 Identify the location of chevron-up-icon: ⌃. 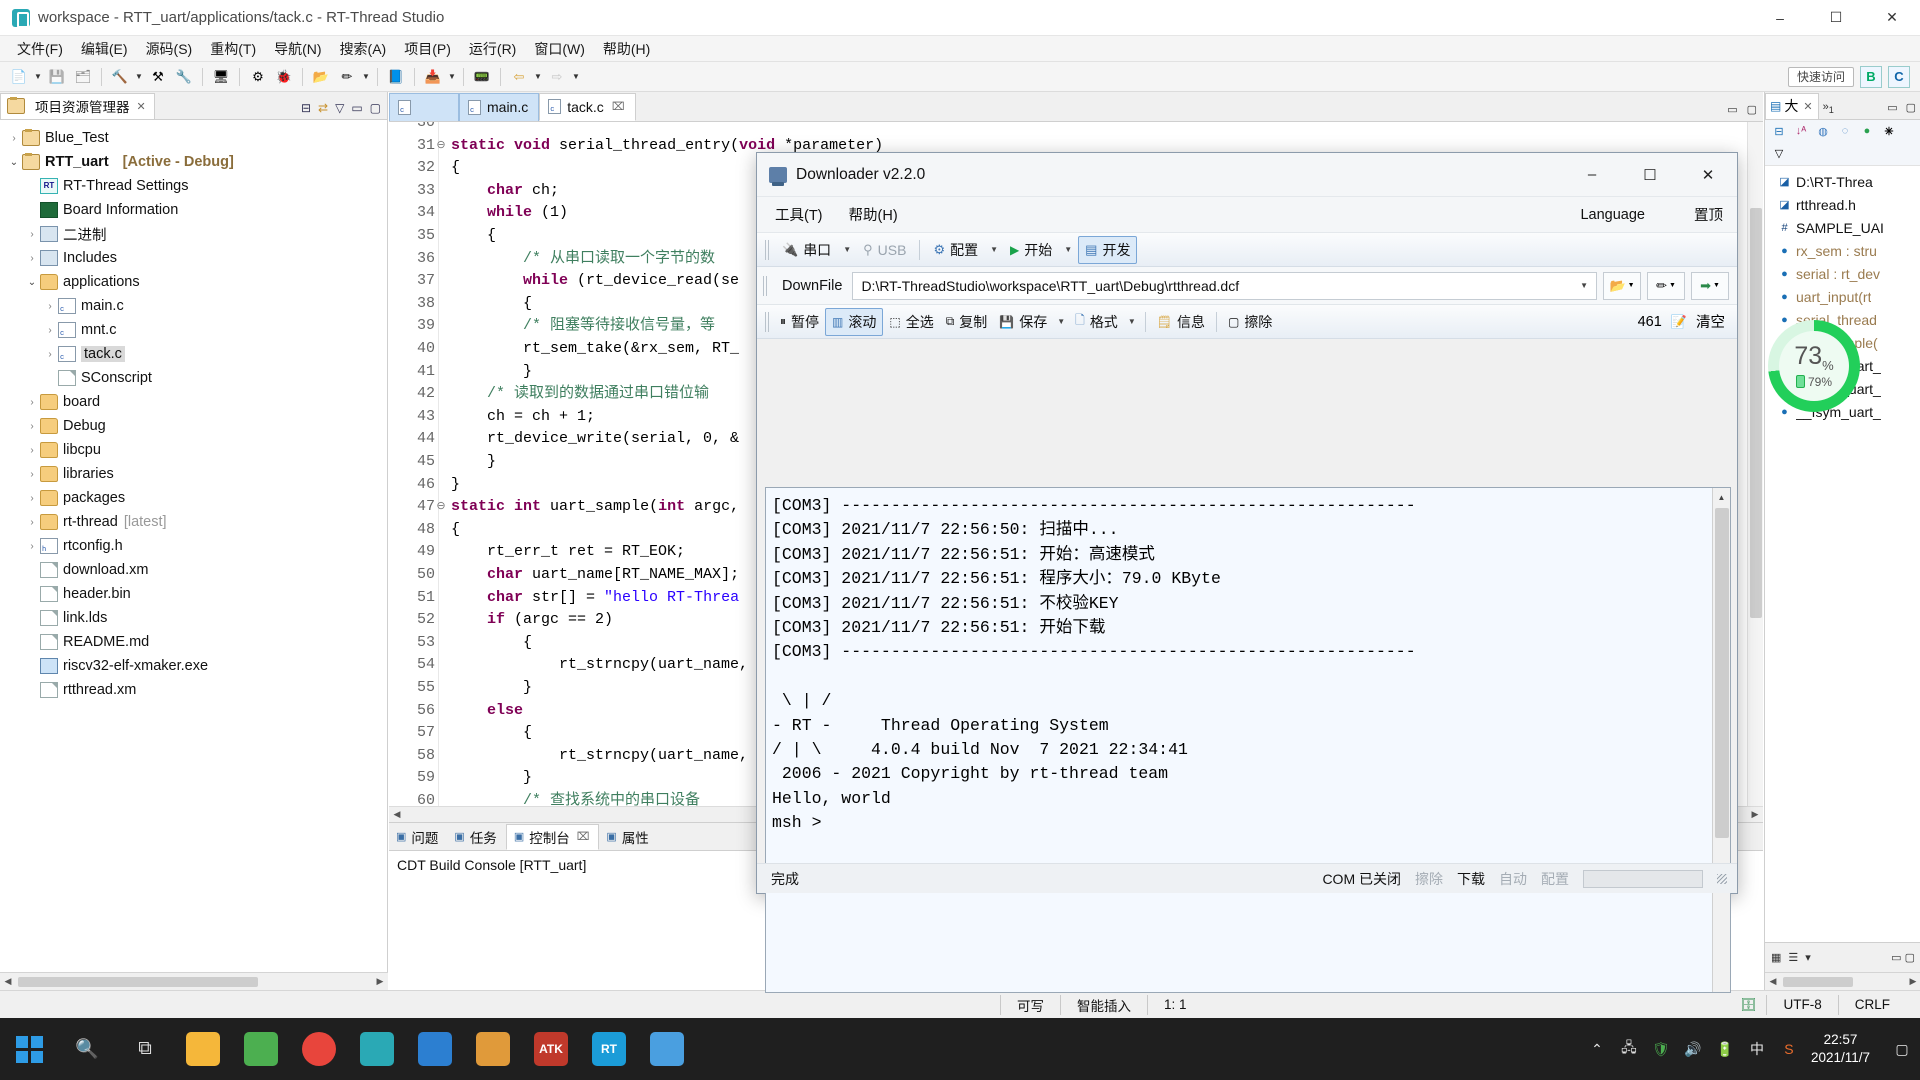
(1597, 1049).